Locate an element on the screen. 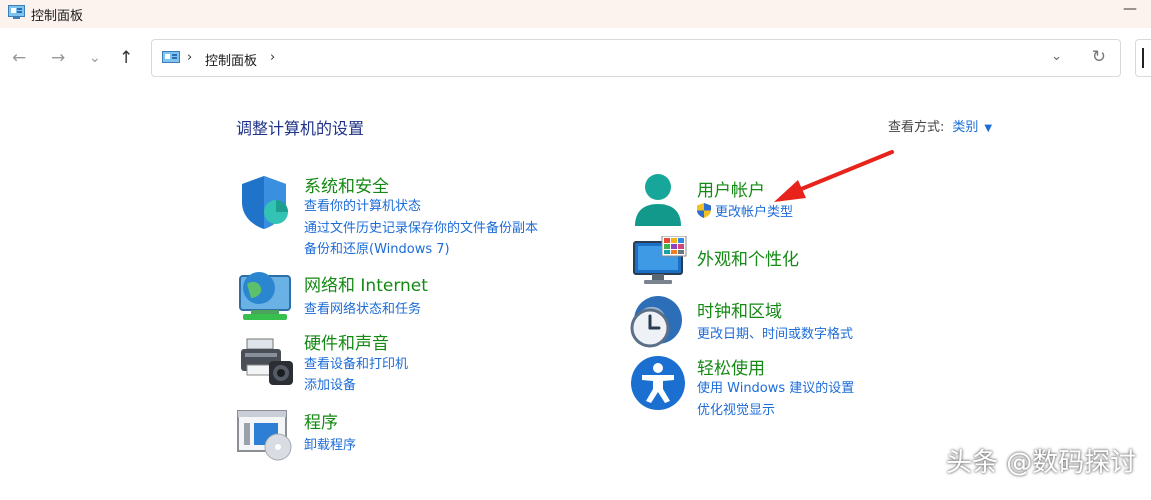  accessibility-icon is located at coordinates (658, 383).